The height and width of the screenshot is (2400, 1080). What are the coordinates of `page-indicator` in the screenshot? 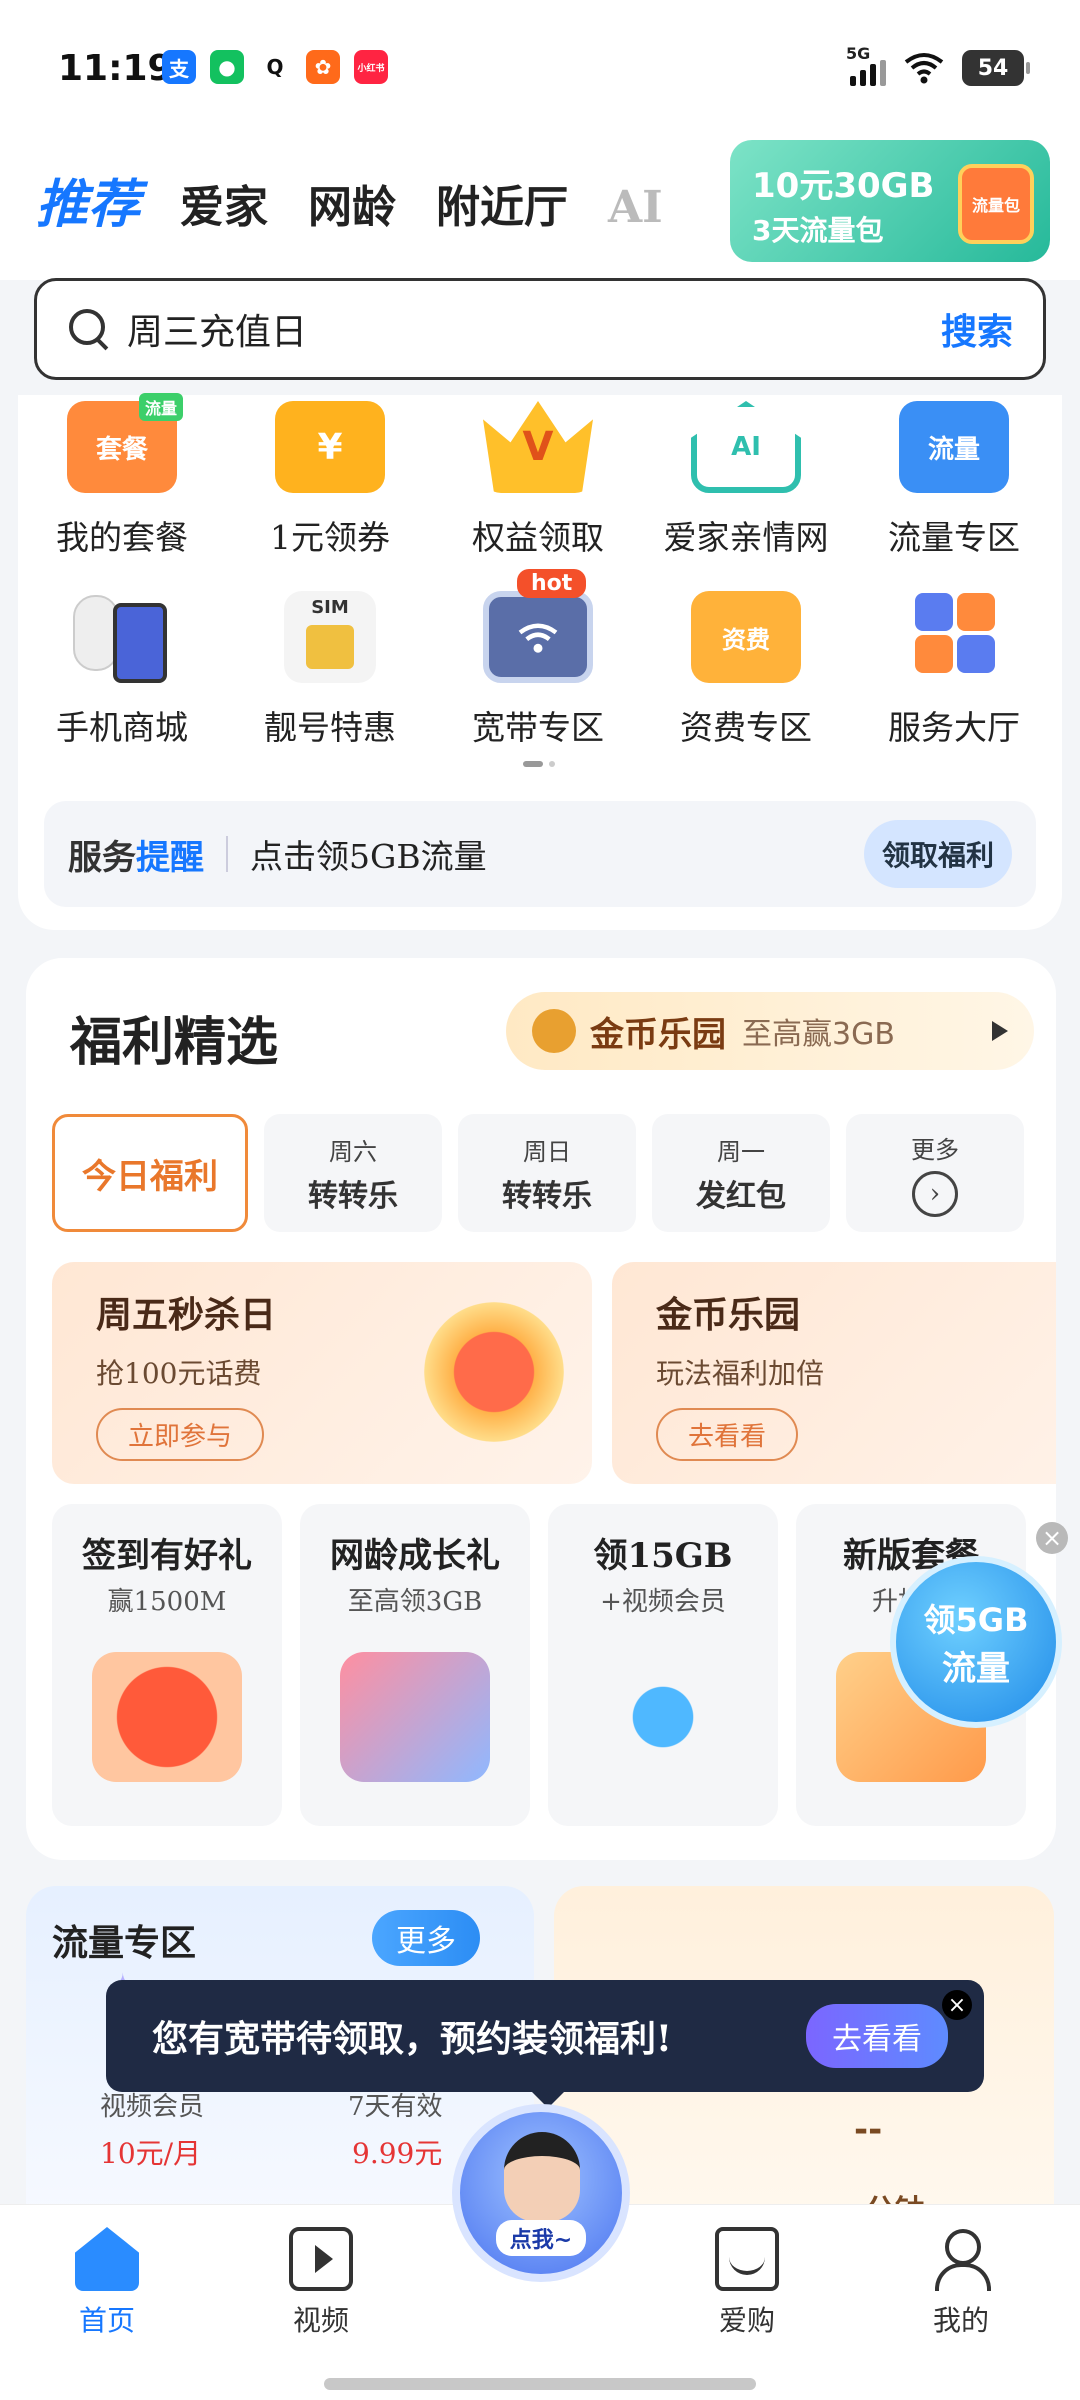 It's located at (539, 764).